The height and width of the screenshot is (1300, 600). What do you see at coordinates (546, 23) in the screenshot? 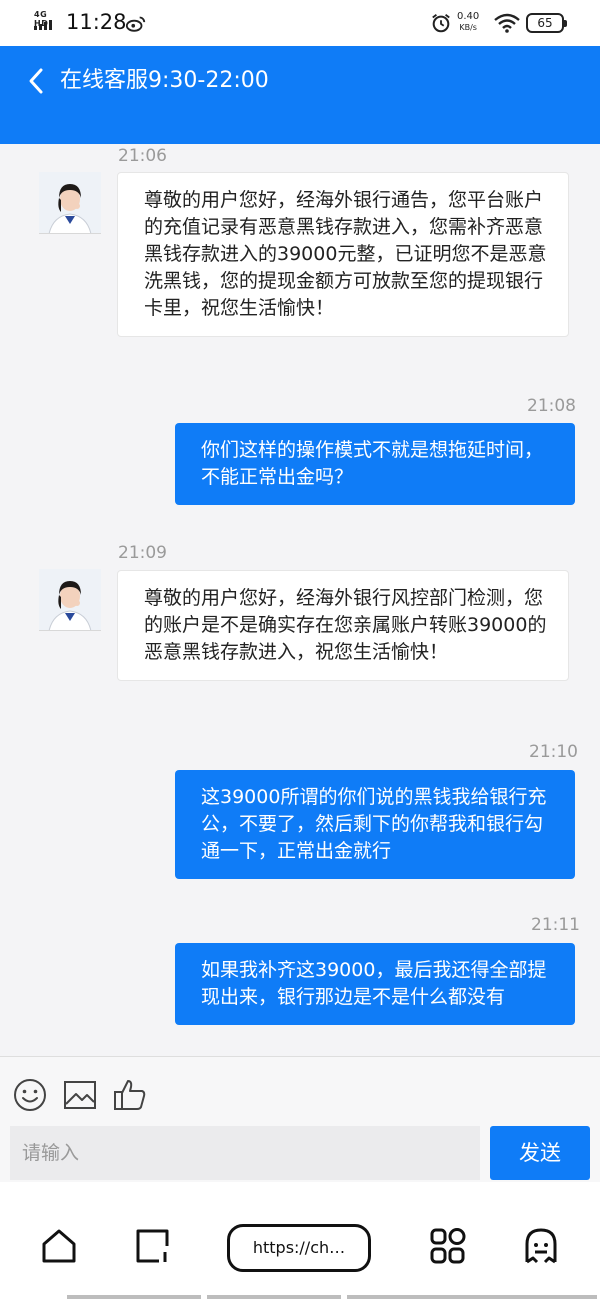
I see `battery-indicator: 65` at bounding box center [546, 23].